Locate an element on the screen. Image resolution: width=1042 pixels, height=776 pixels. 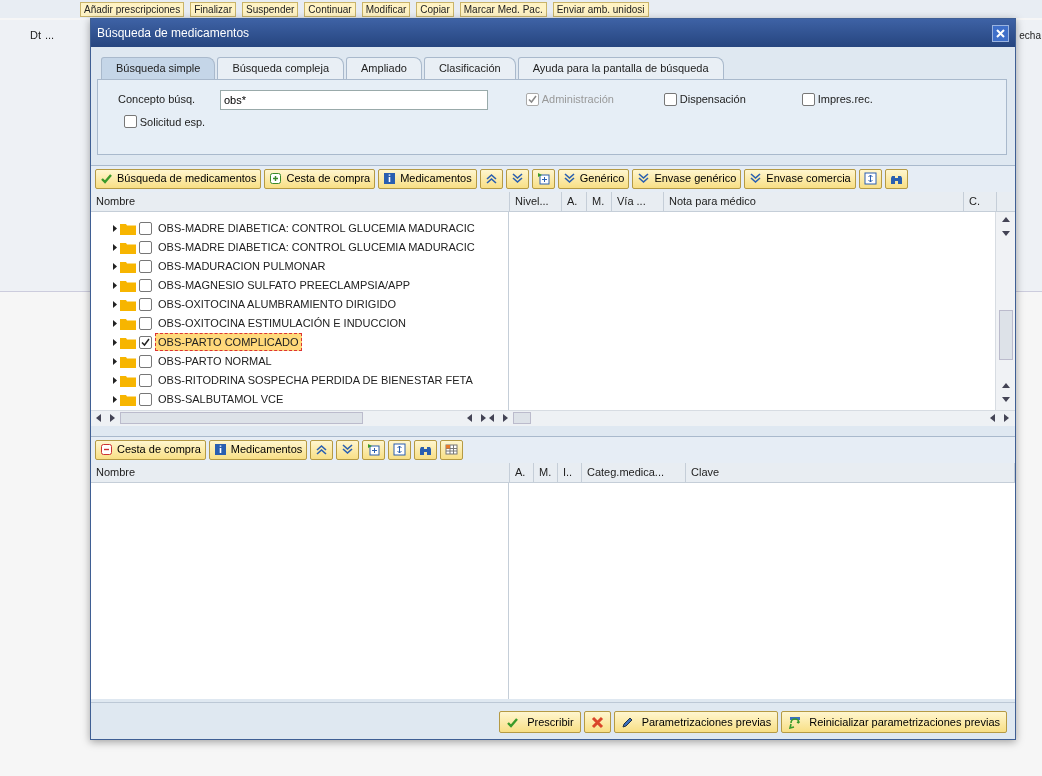
tree-item-label: OBS-MADURACION PULMONAR is located at coordinates (242, 266).